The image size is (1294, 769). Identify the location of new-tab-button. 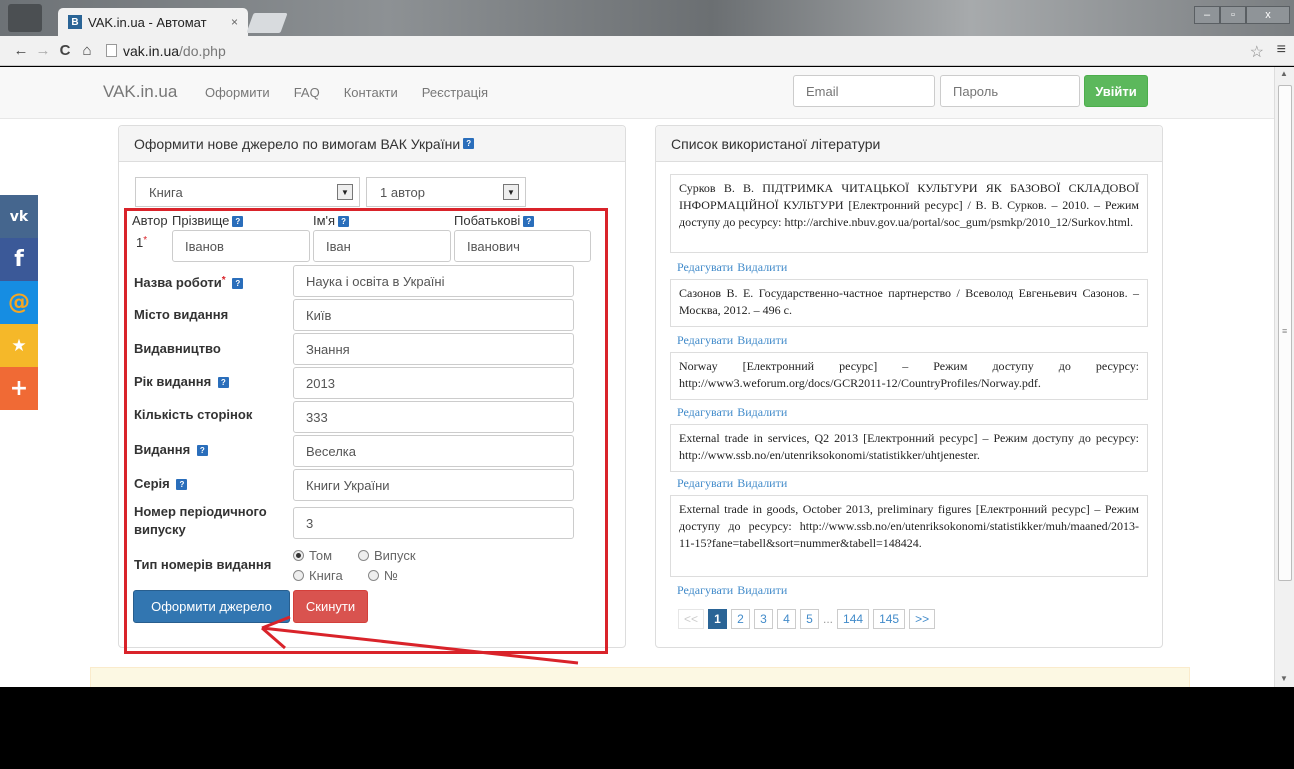
(267, 23).